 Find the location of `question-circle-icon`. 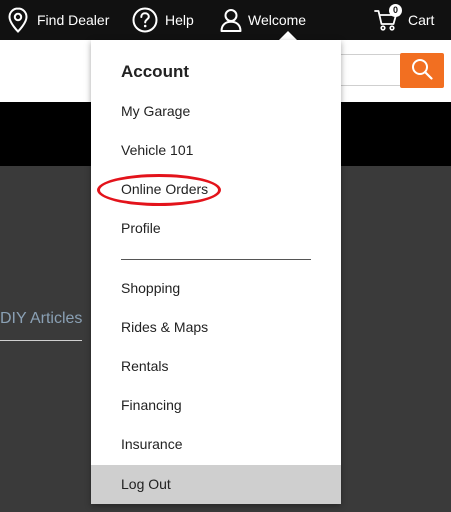

question-circle-icon is located at coordinates (145, 20).